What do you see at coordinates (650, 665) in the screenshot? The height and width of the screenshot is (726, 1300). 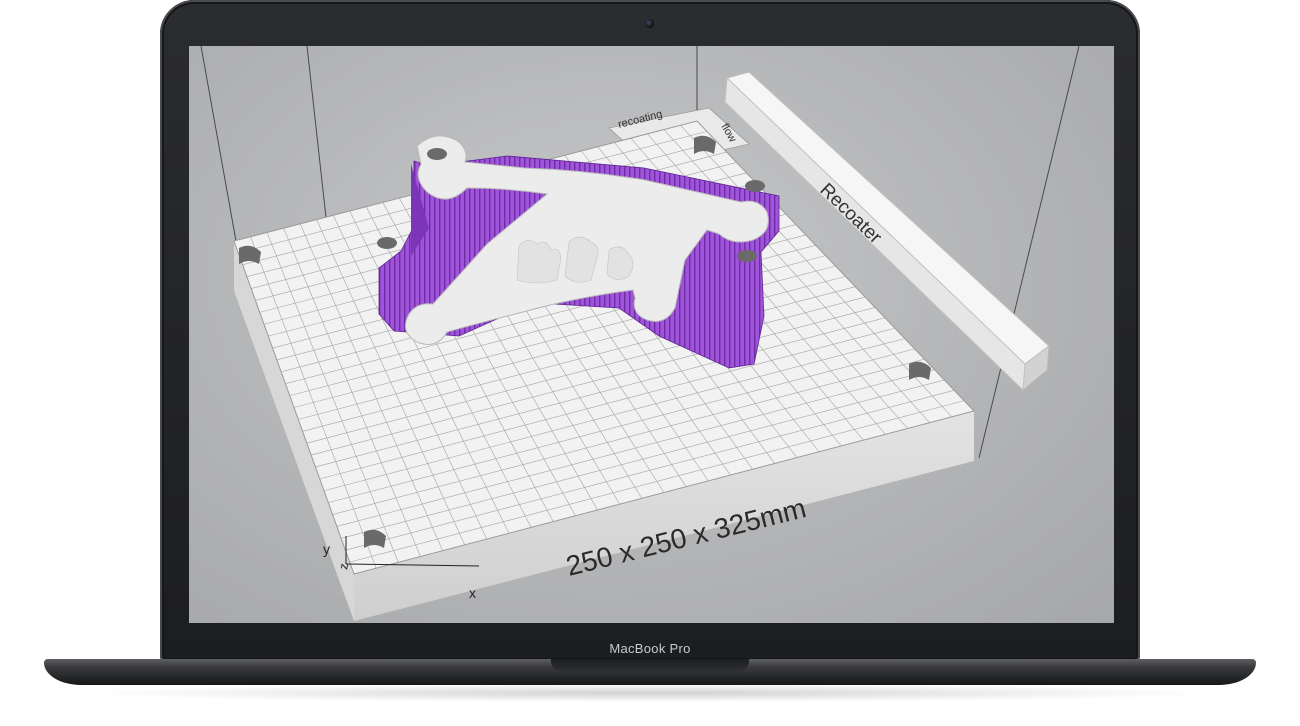 I see `laptop-notch` at bounding box center [650, 665].